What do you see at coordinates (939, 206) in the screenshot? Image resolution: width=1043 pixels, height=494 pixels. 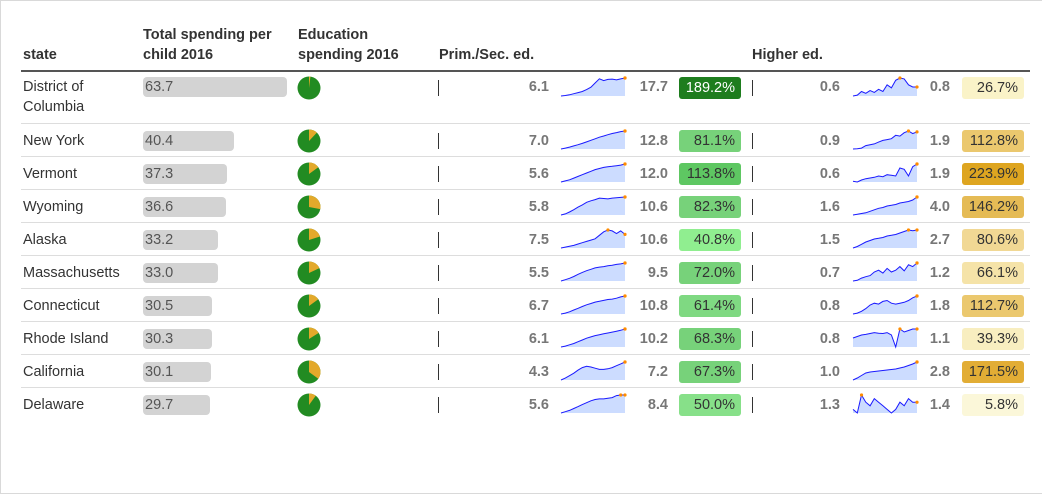 I see `higher-ed-end: 4.0` at bounding box center [939, 206].